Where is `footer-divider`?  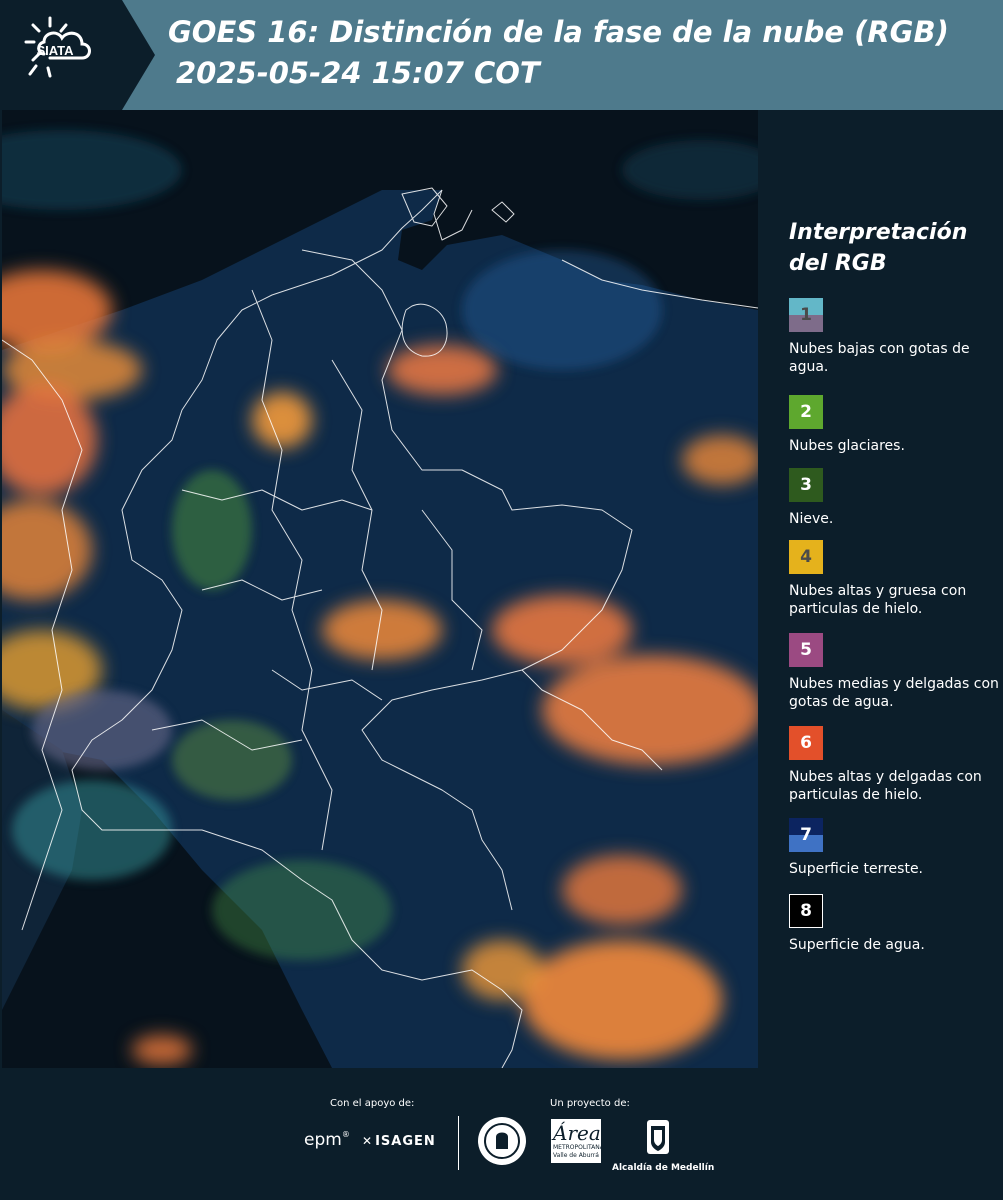 footer-divider is located at coordinates (458, 1143).